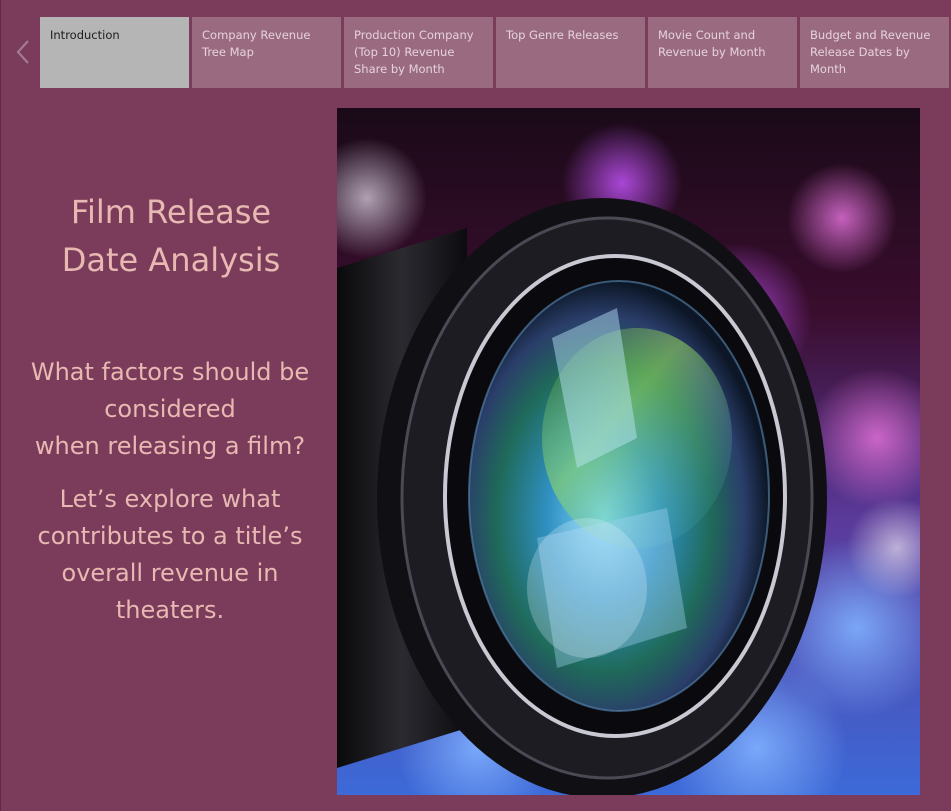 The image size is (951, 811). I want to click on explore-line: Let’s explore what, so click(170, 499).